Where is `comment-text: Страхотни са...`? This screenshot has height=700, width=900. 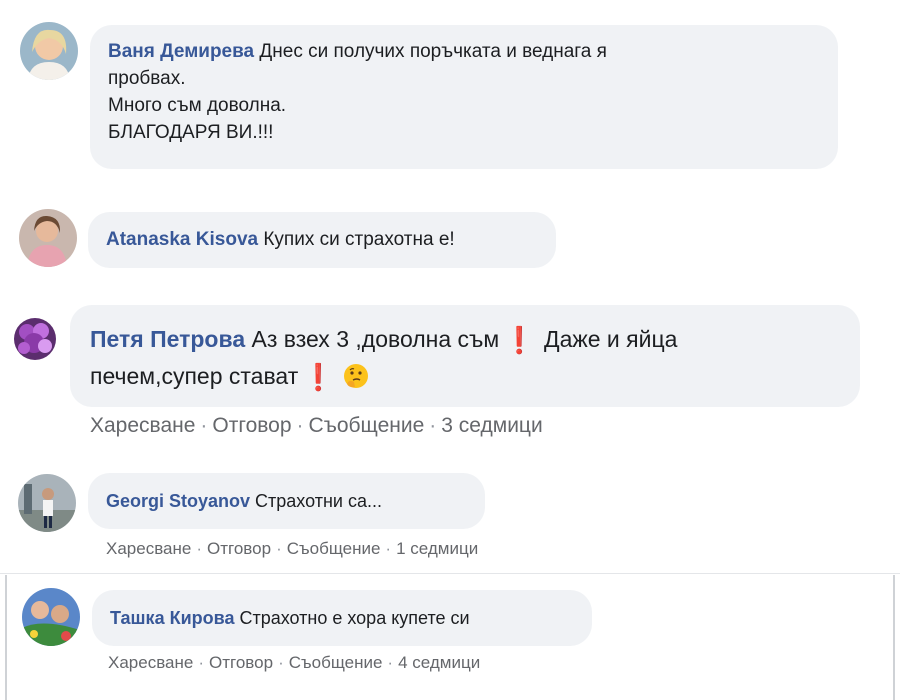
comment-text: Страхотни са... is located at coordinates (318, 501).